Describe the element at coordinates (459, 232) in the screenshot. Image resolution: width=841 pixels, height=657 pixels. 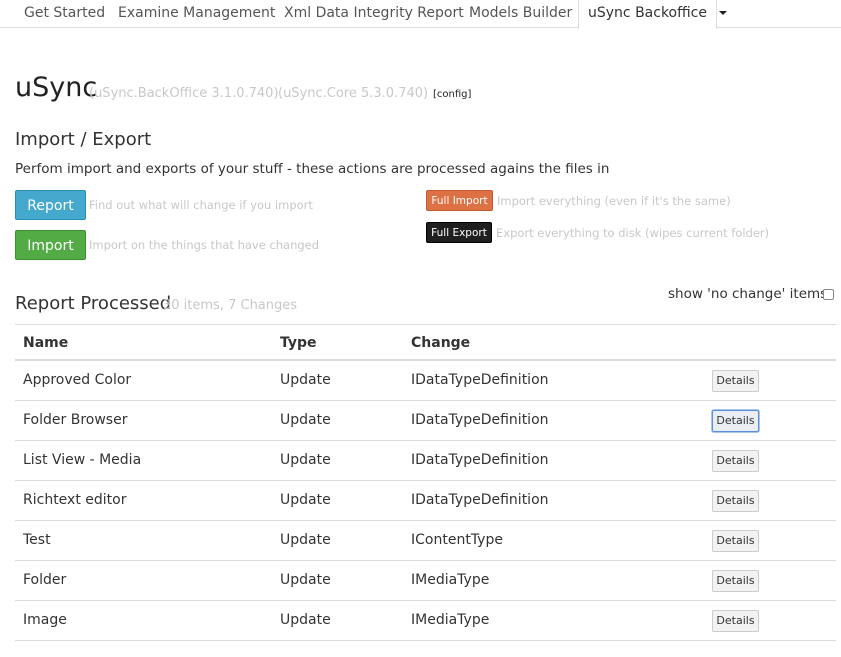
I see `full-export-button: Full Export` at that location.